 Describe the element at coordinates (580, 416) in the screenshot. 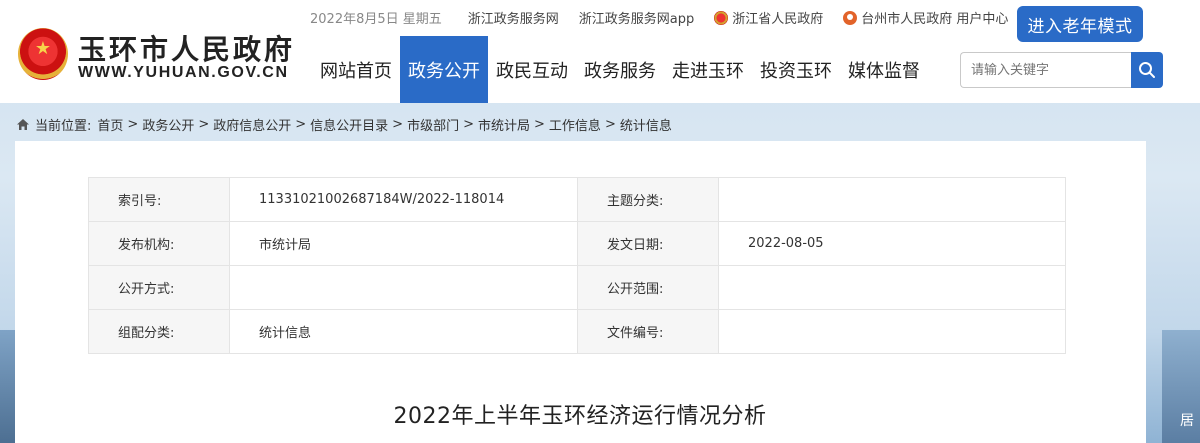

I see `document-title: 2022年上半年玉环经济运行情况分析` at that location.